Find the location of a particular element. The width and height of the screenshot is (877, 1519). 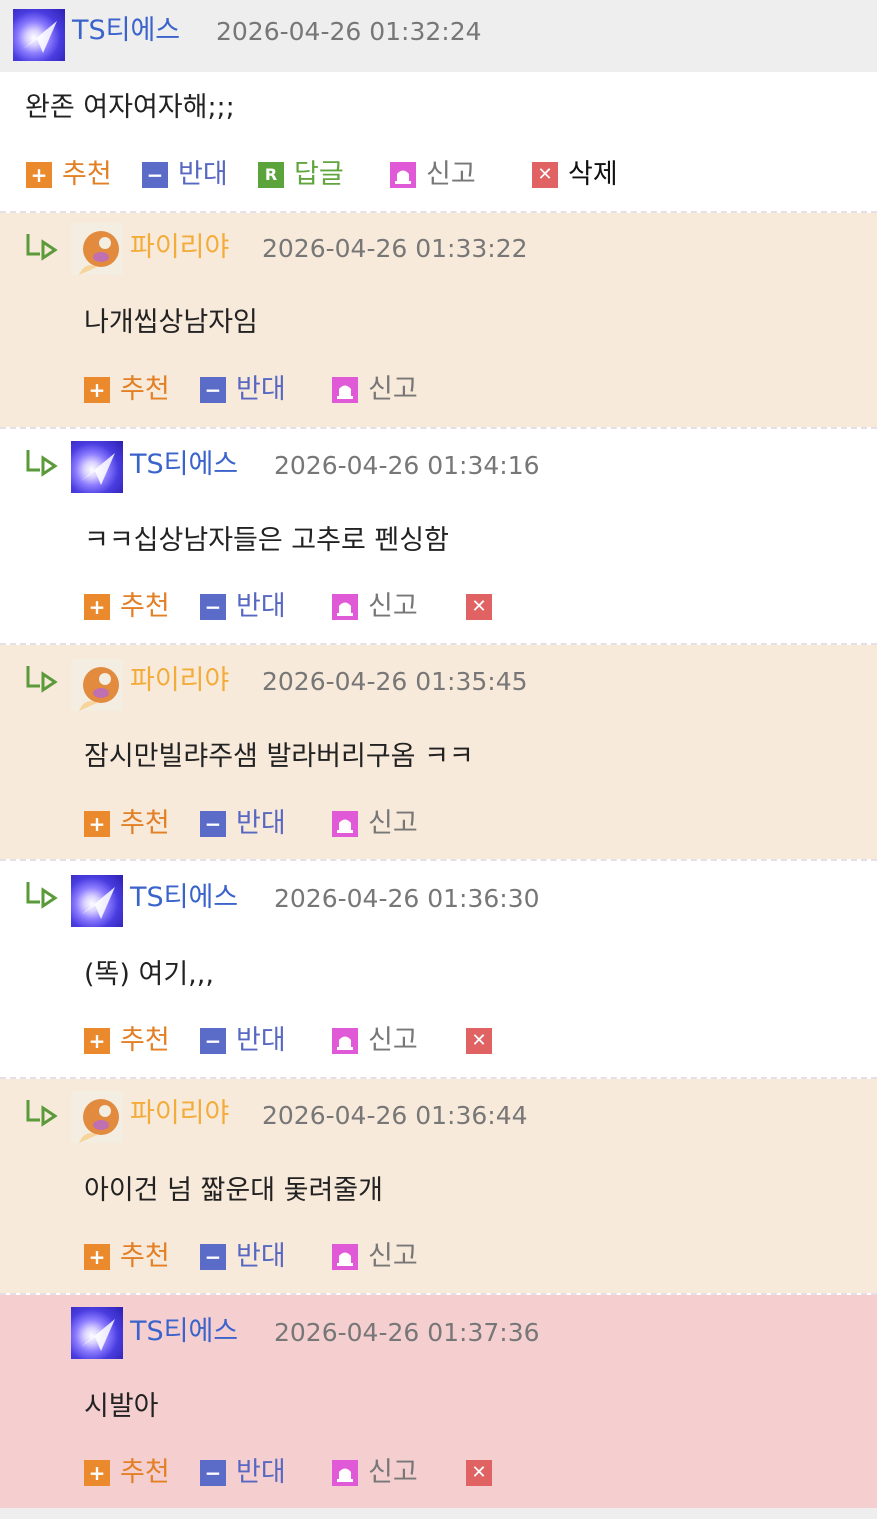

comment-text: ㅋㅋ십상남자들은 고추로 펜싱함 is located at coordinates (266, 540).